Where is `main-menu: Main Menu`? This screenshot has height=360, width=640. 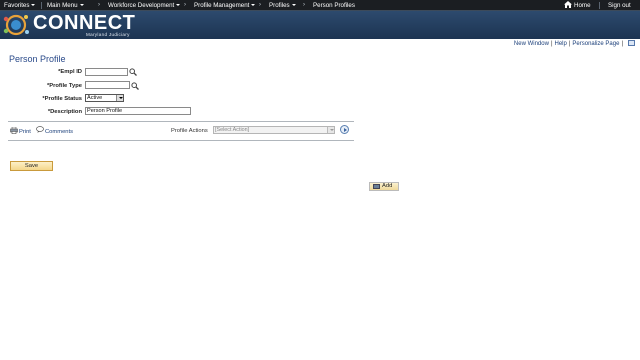
main-menu: Main Menu is located at coordinates (65, 5).